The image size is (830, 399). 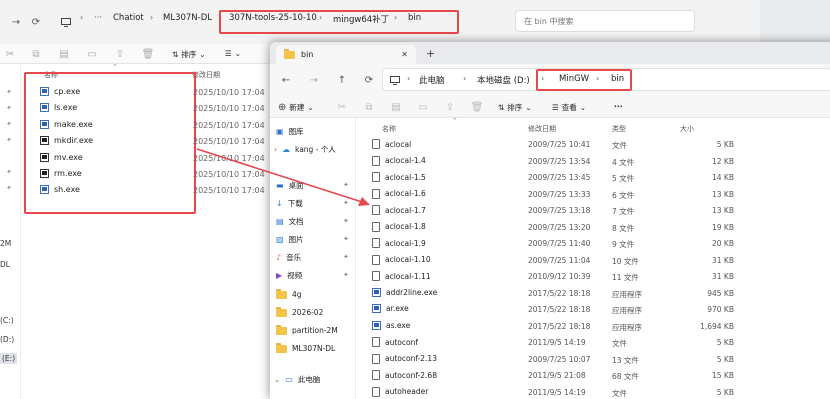 What do you see at coordinates (60, 190) in the screenshot?
I see `back-file-row: sh.exe` at bounding box center [60, 190].